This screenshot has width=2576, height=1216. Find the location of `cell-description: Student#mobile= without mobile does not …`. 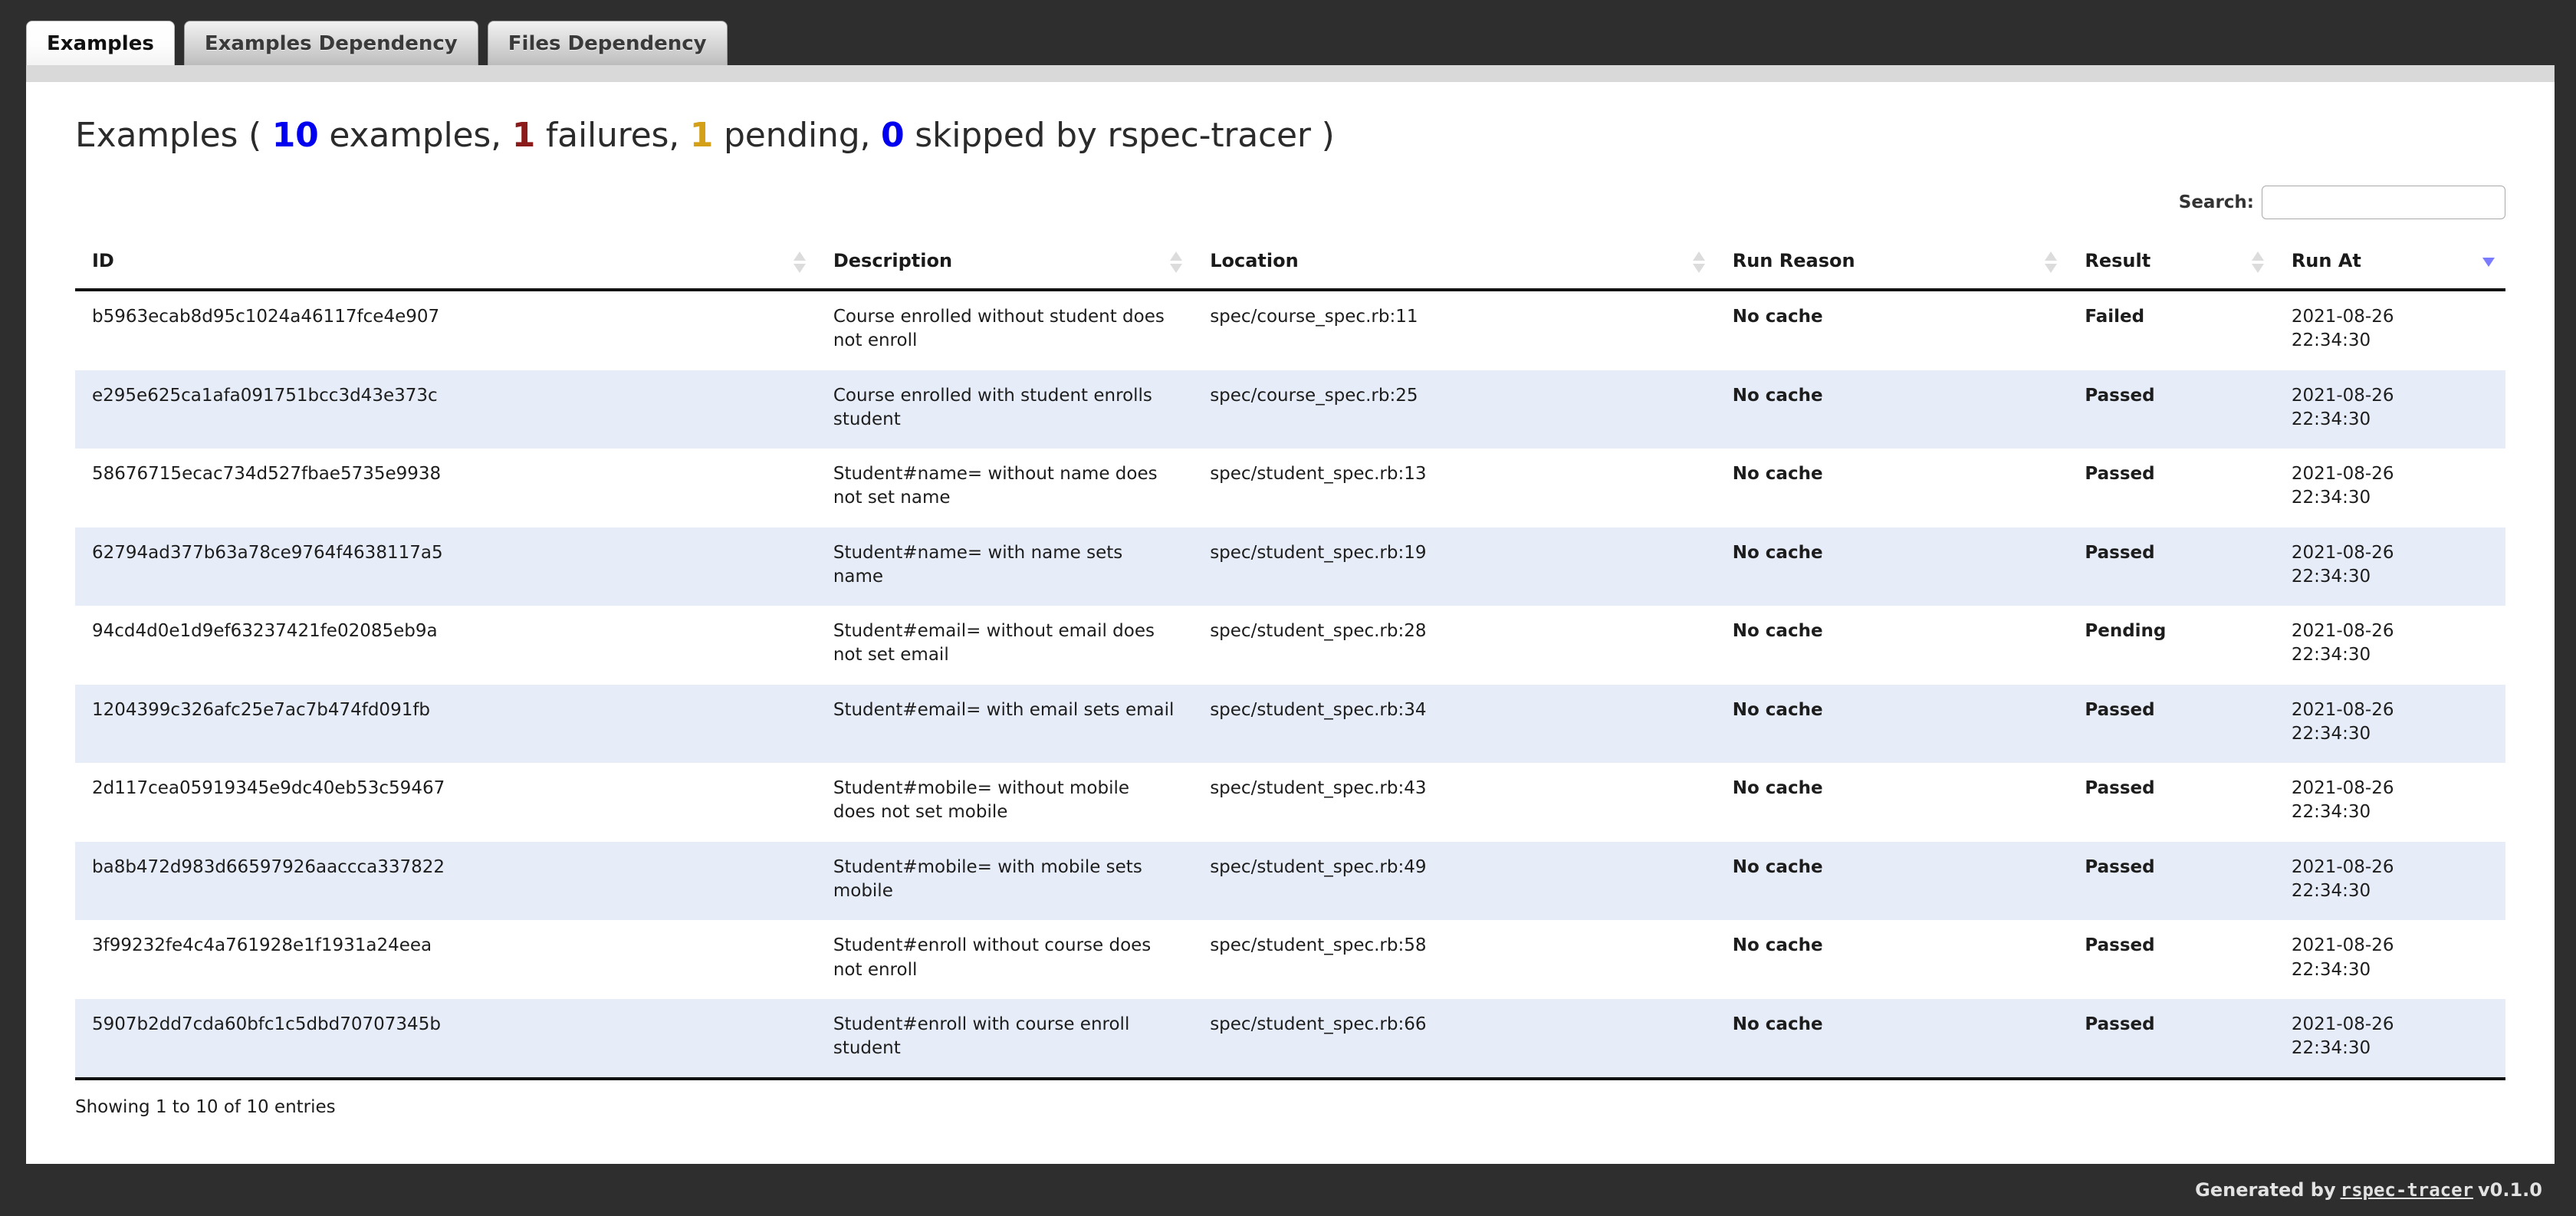

cell-description: Student#mobile= without mobile does not … is located at coordinates (981, 800).